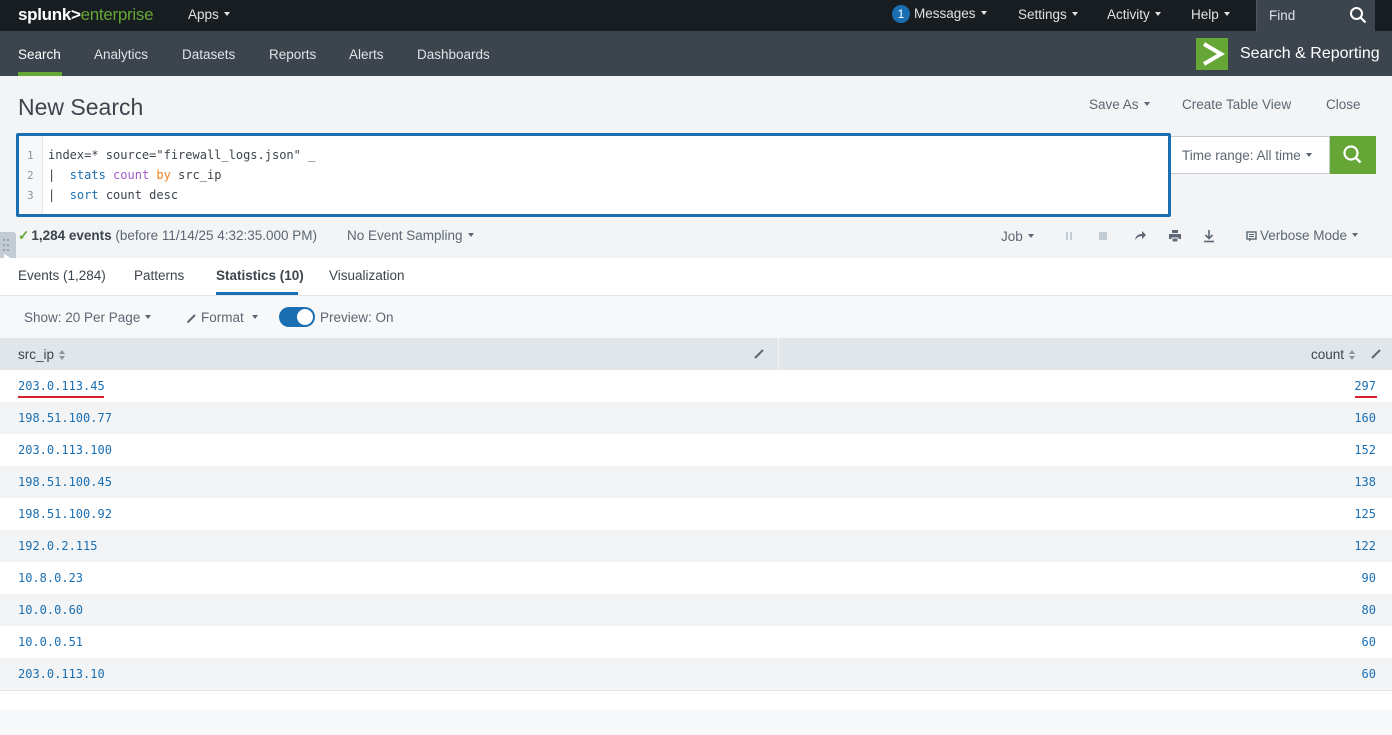 Image resolution: width=1392 pixels, height=735 pixels. I want to click on src-ip-cell: 198.51.100.45, so click(65, 482).